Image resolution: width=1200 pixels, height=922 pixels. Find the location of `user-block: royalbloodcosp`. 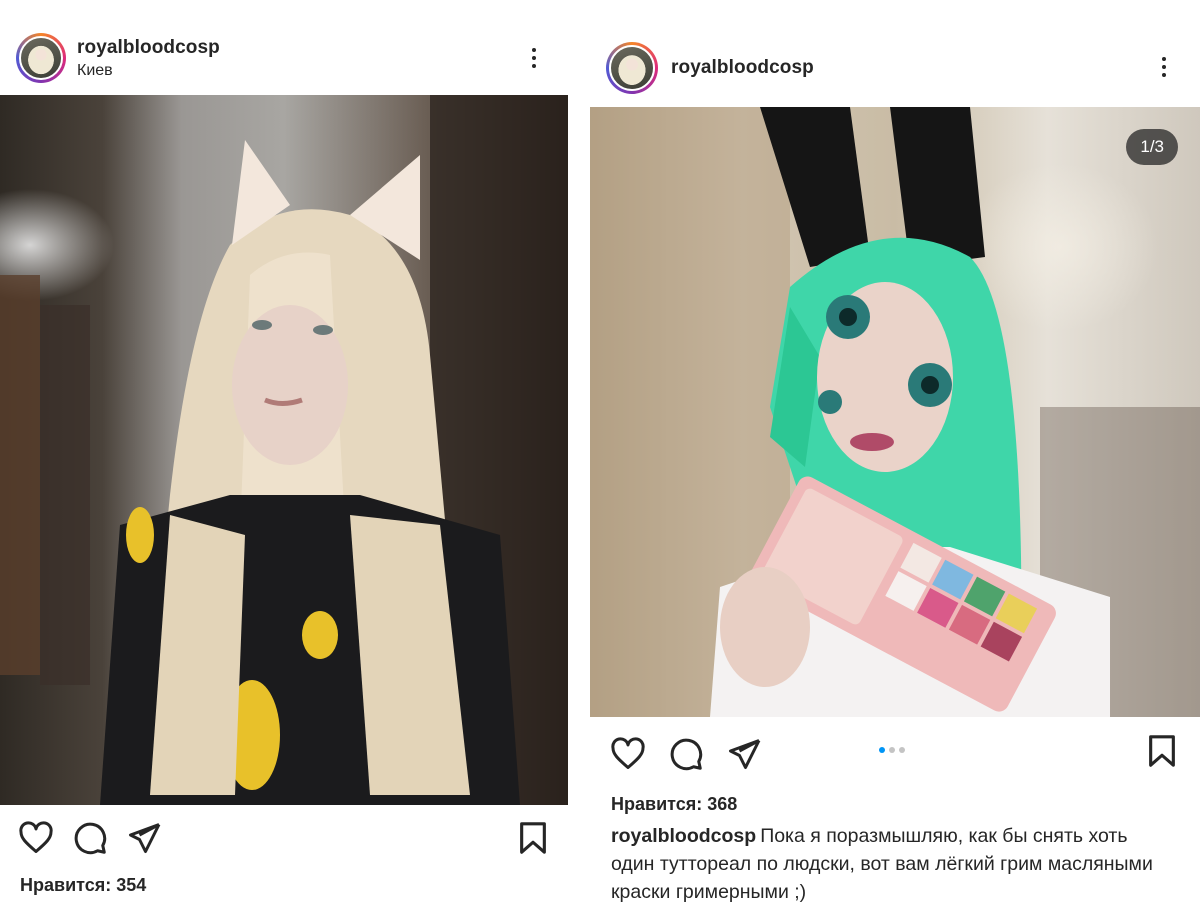

user-block: royalbloodcosp is located at coordinates (742, 68).